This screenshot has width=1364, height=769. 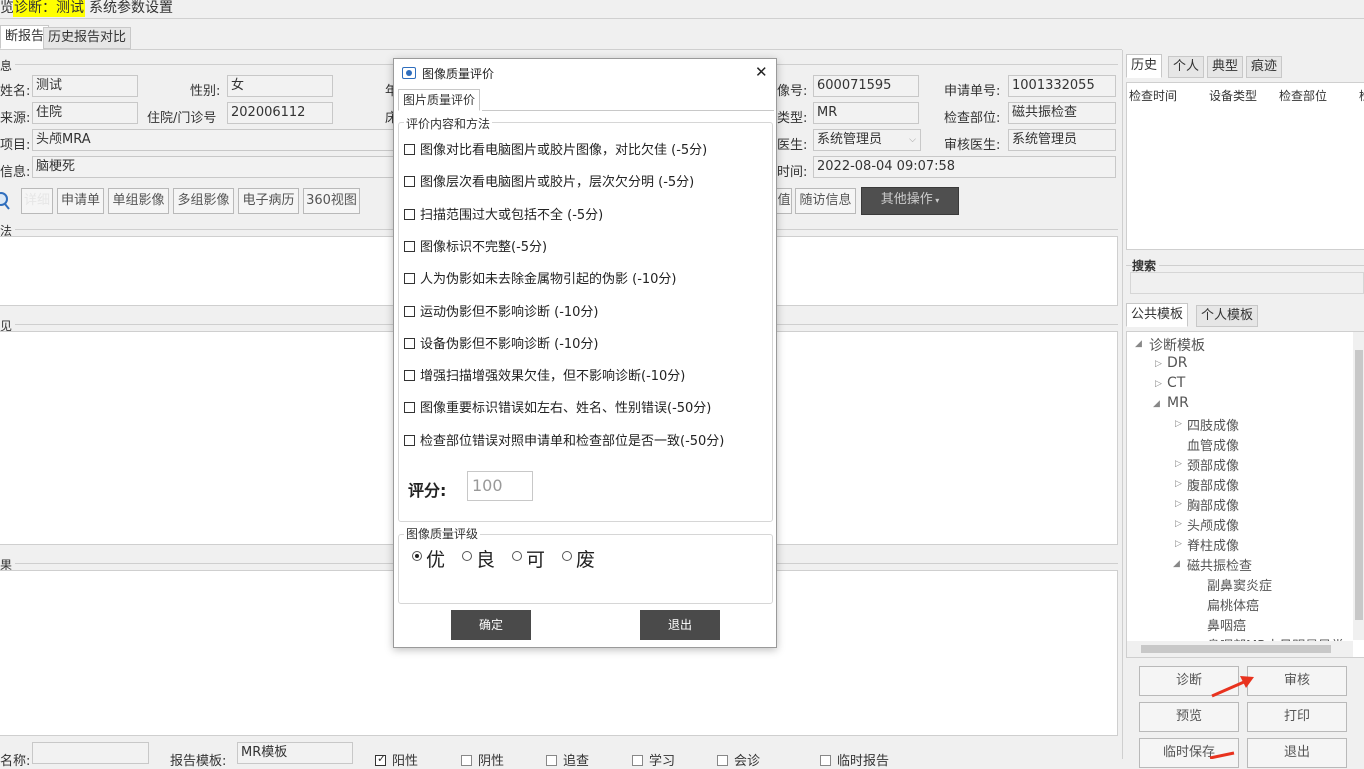 What do you see at coordinates (380, 759) in the screenshot?
I see `check-positive-box: ✓` at bounding box center [380, 759].